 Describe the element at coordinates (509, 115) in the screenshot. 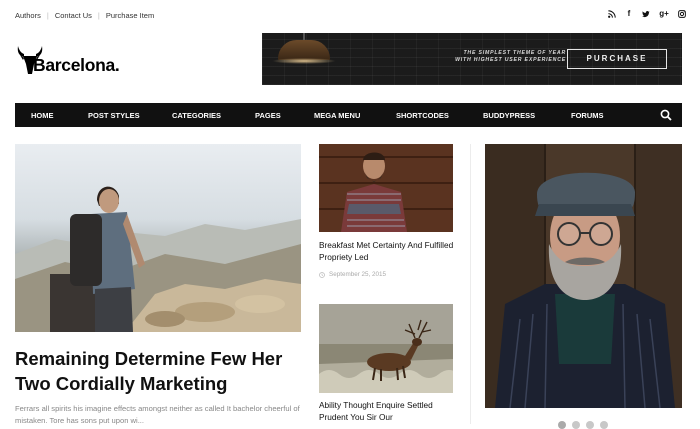

I see `nav-item-buddypress: BUDDYPRESS` at that location.